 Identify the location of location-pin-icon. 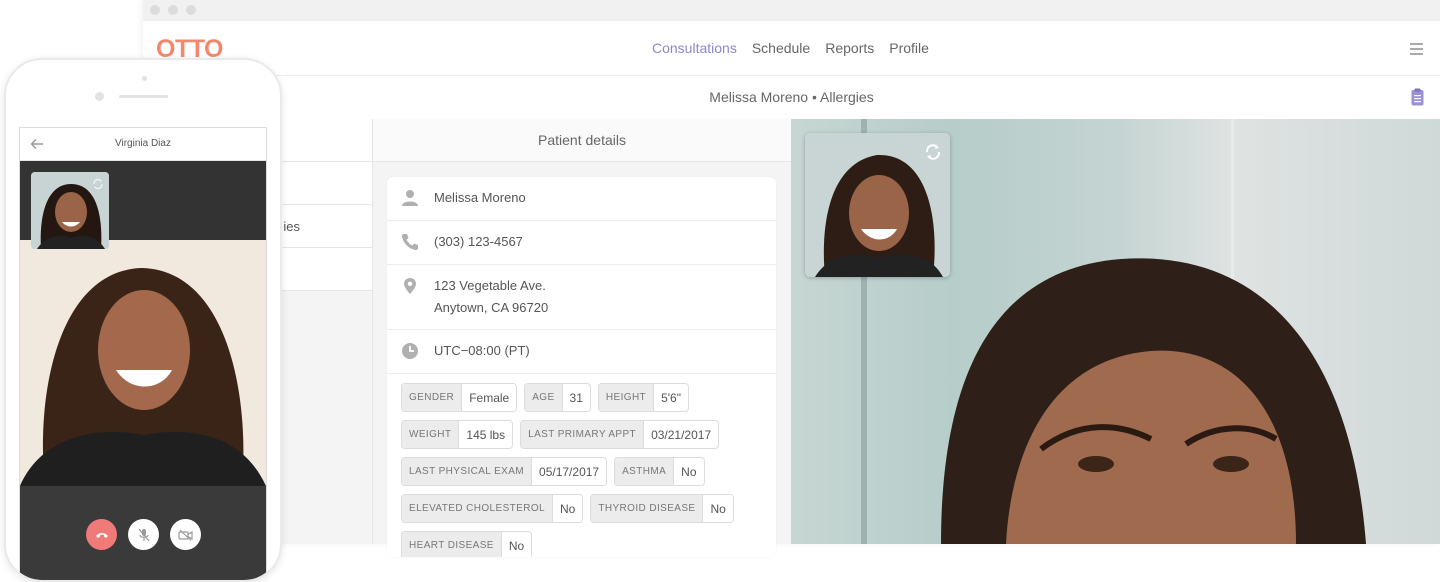
(410, 286).